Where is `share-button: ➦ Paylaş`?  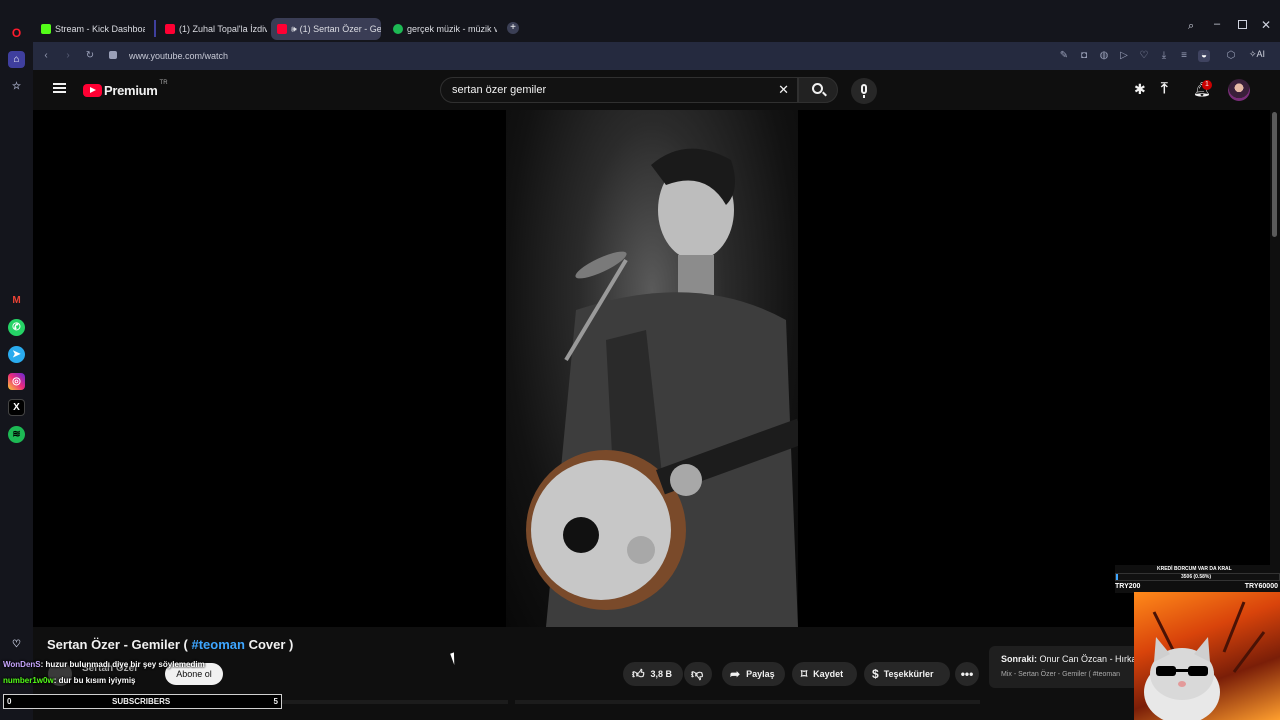
share-button: ➦ Paylaş is located at coordinates (753, 674).